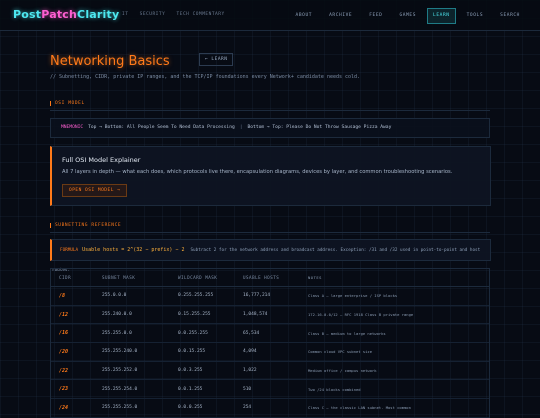 Image resolution: width=540 pixels, height=418 pixels. What do you see at coordinates (59, 14) in the screenshot?
I see `logo-text-patch: Patch` at bounding box center [59, 14].